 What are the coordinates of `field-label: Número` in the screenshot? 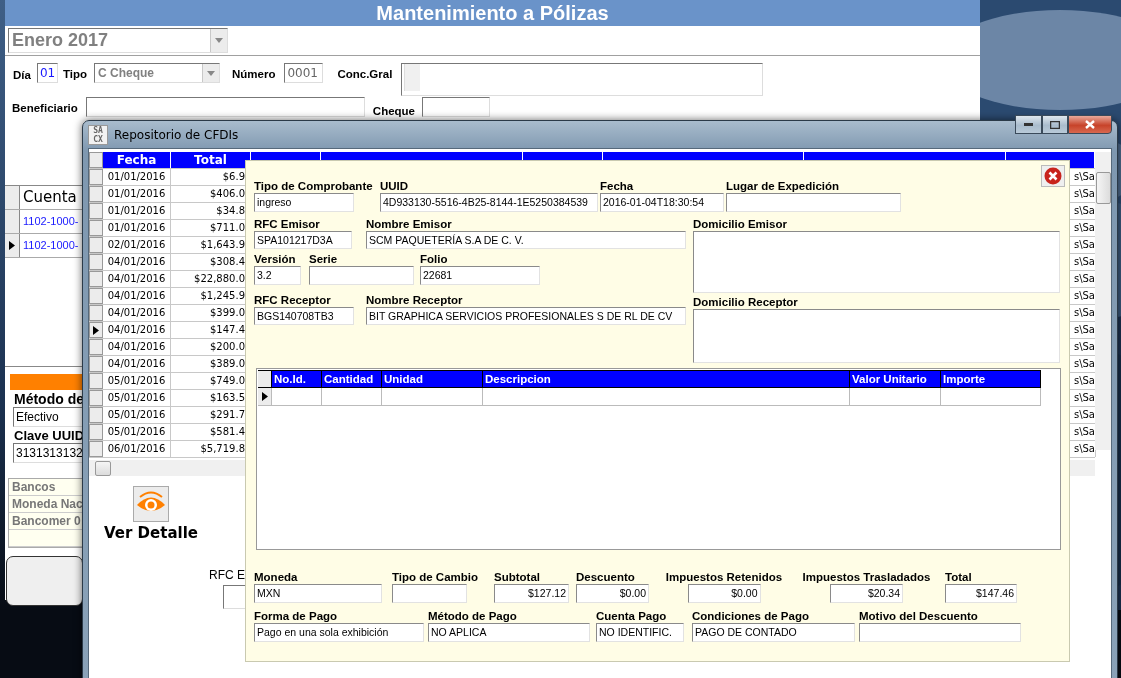 It's located at (253, 74).